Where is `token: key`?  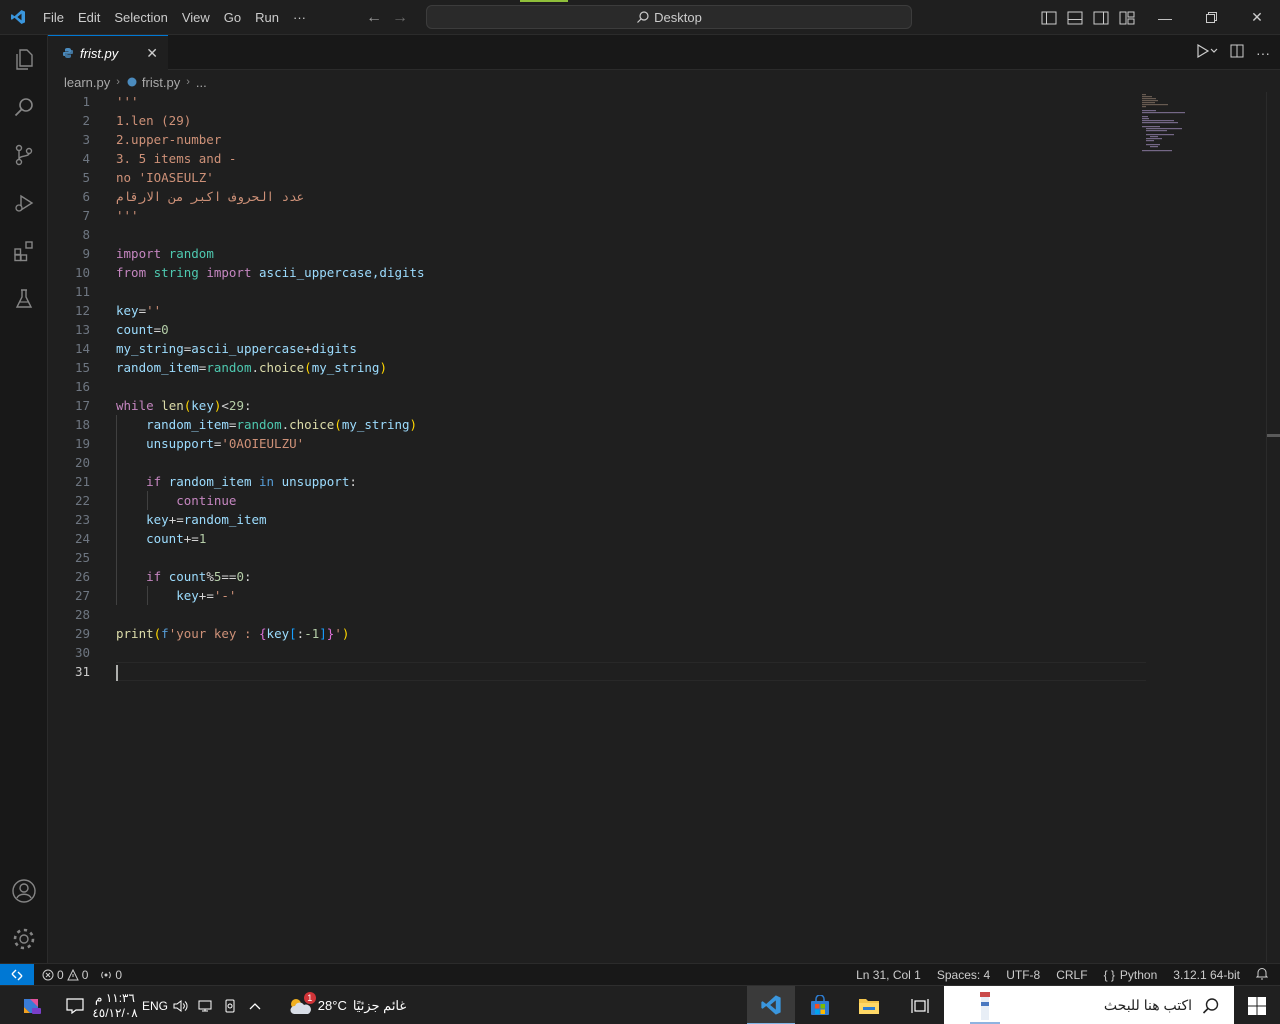 token: key is located at coordinates (202, 405).